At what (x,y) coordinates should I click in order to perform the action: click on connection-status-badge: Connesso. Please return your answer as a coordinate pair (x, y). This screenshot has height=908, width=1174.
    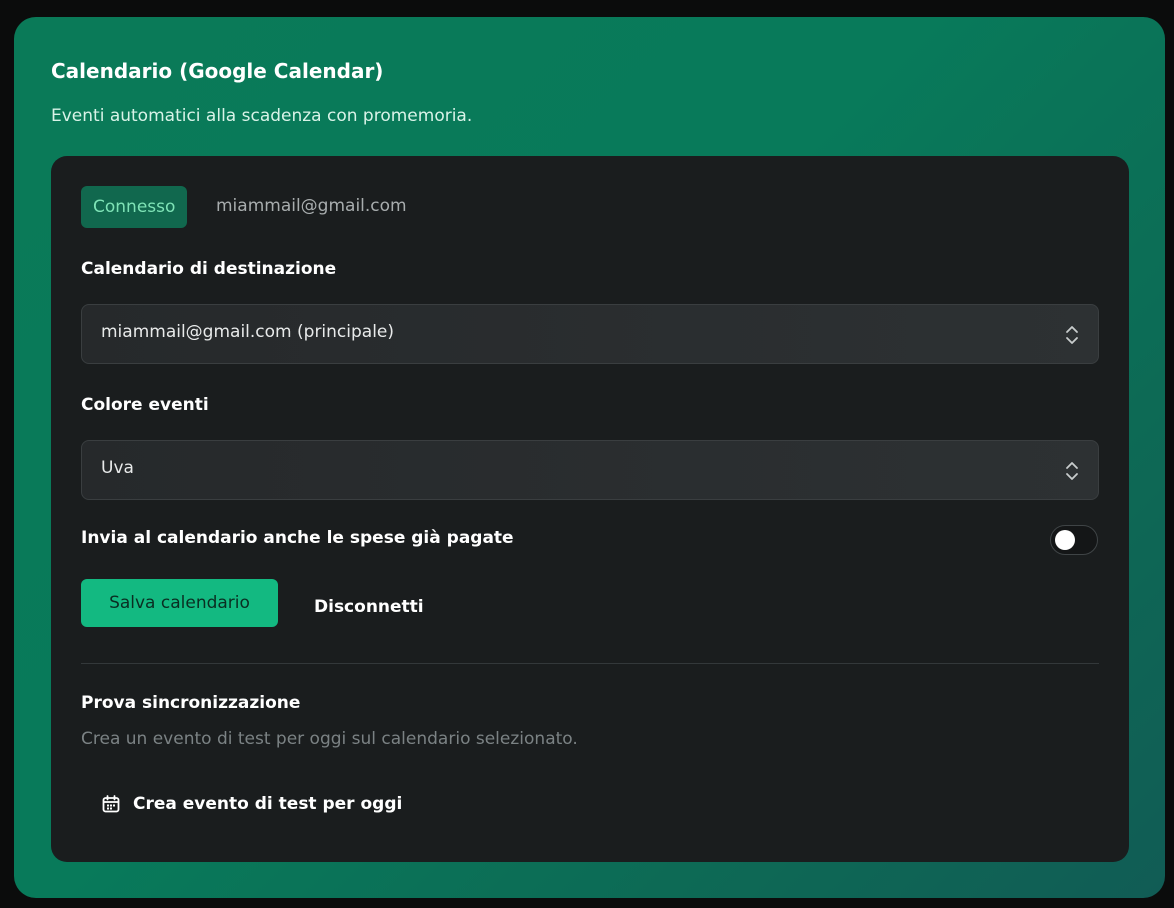
    Looking at the image, I should click on (134, 207).